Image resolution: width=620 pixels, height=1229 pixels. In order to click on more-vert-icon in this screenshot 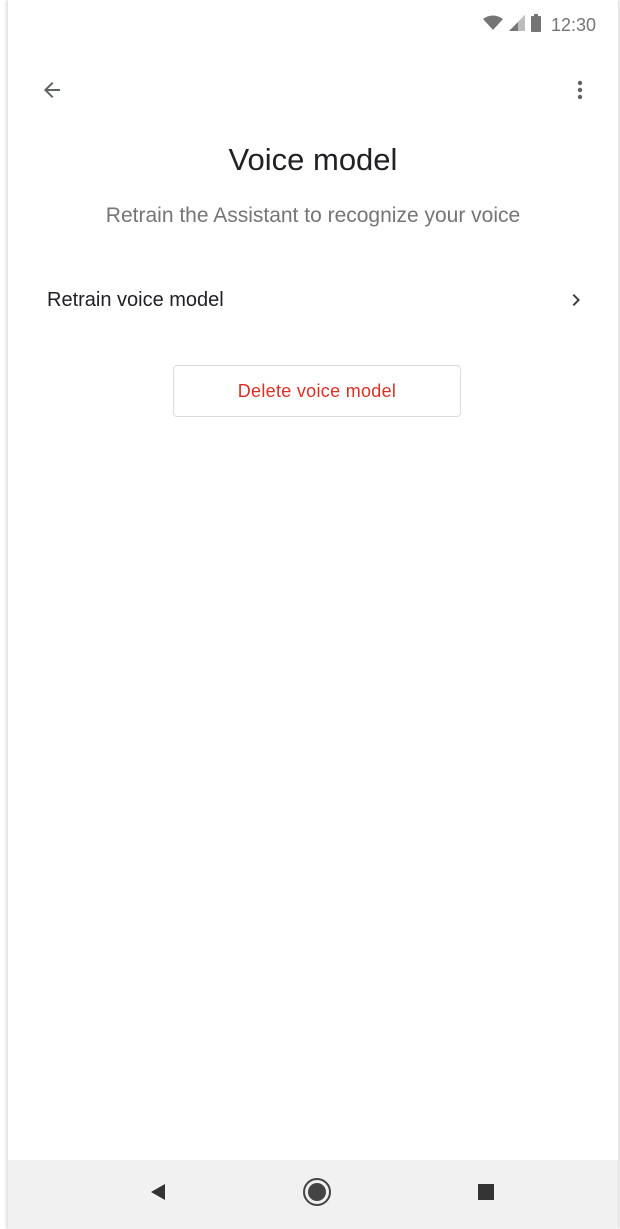, I will do `click(580, 92)`.